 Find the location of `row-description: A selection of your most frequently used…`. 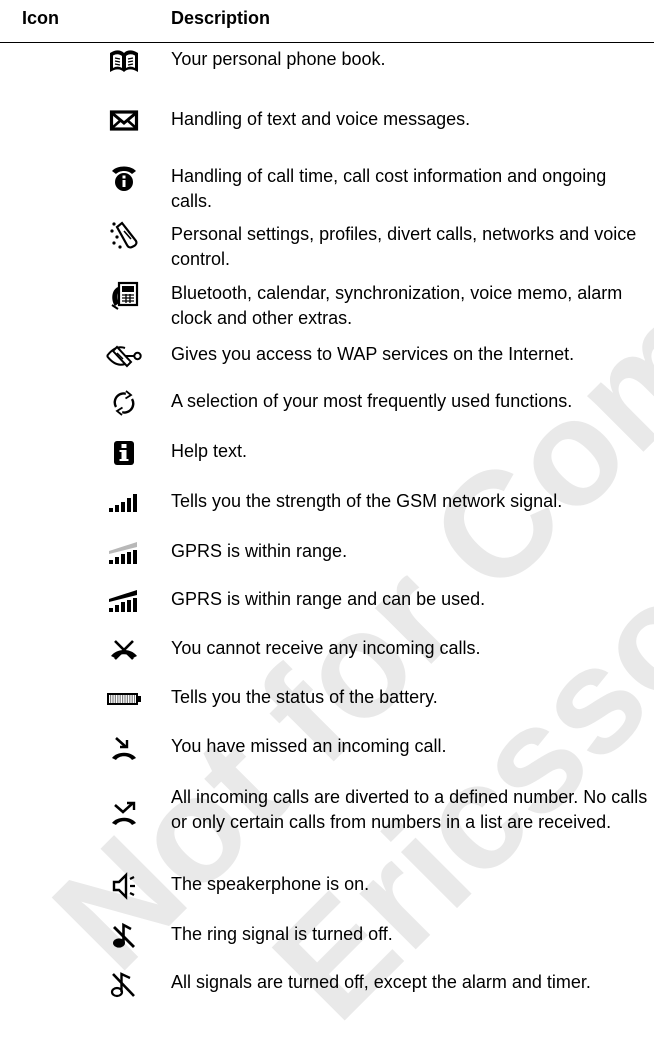

row-description: A selection of your most frequently used… is located at coordinates (372, 401).